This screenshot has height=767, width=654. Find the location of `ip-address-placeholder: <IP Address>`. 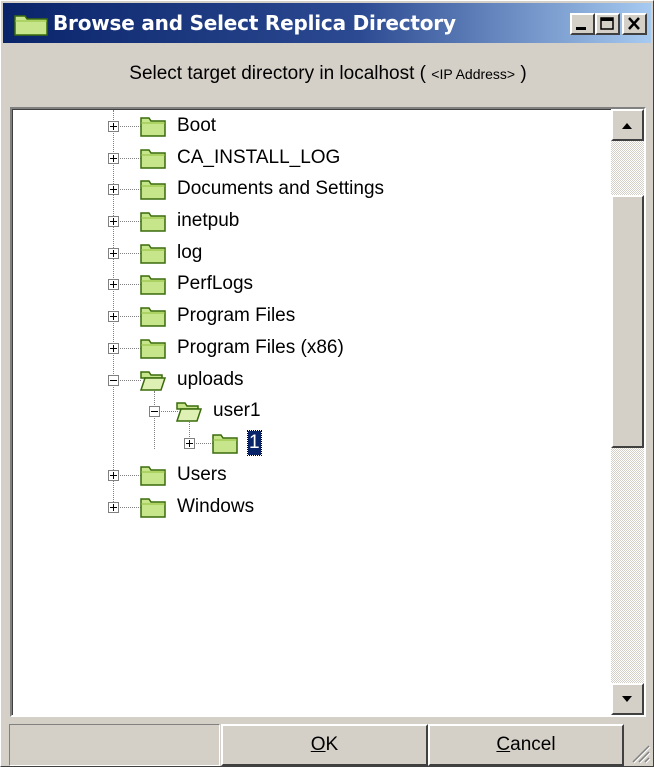

ip-address-placeholder: <IP Address> is located at coordinates (473, 74).